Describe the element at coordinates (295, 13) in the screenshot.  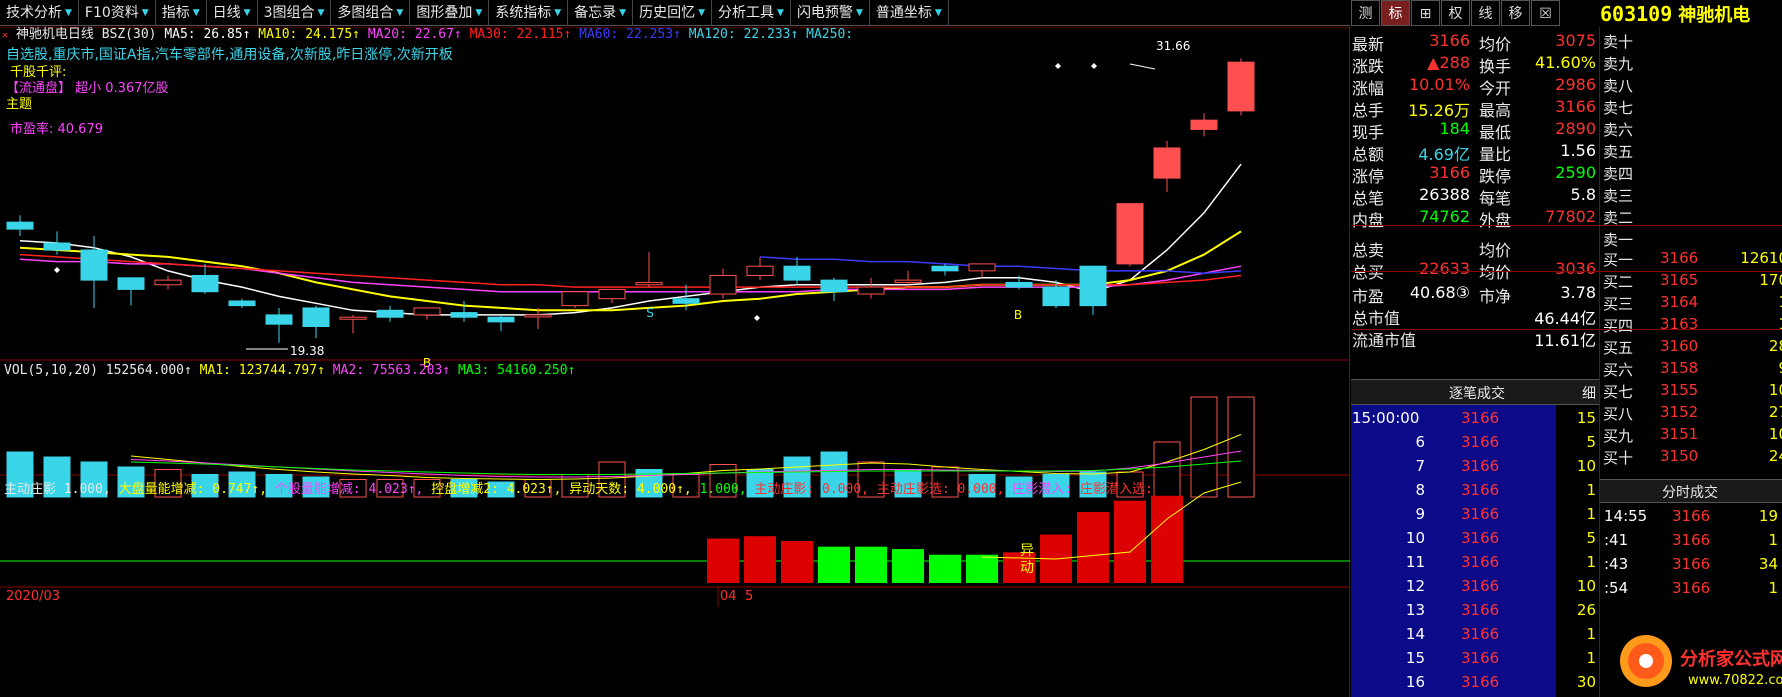
I see `toolbar-btn-4: 3图组合 ▼` at that location.